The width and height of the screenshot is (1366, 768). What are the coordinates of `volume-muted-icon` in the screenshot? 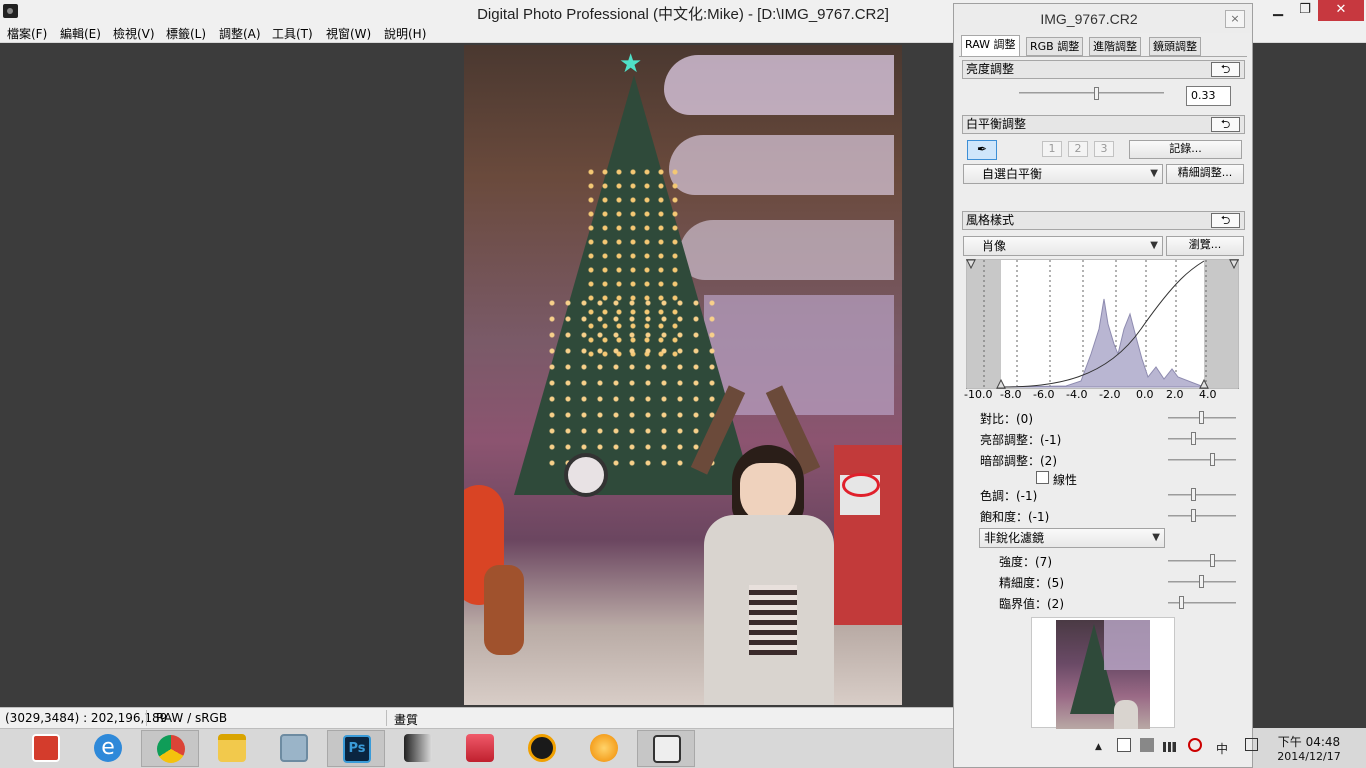 It's located at (1195, 745).